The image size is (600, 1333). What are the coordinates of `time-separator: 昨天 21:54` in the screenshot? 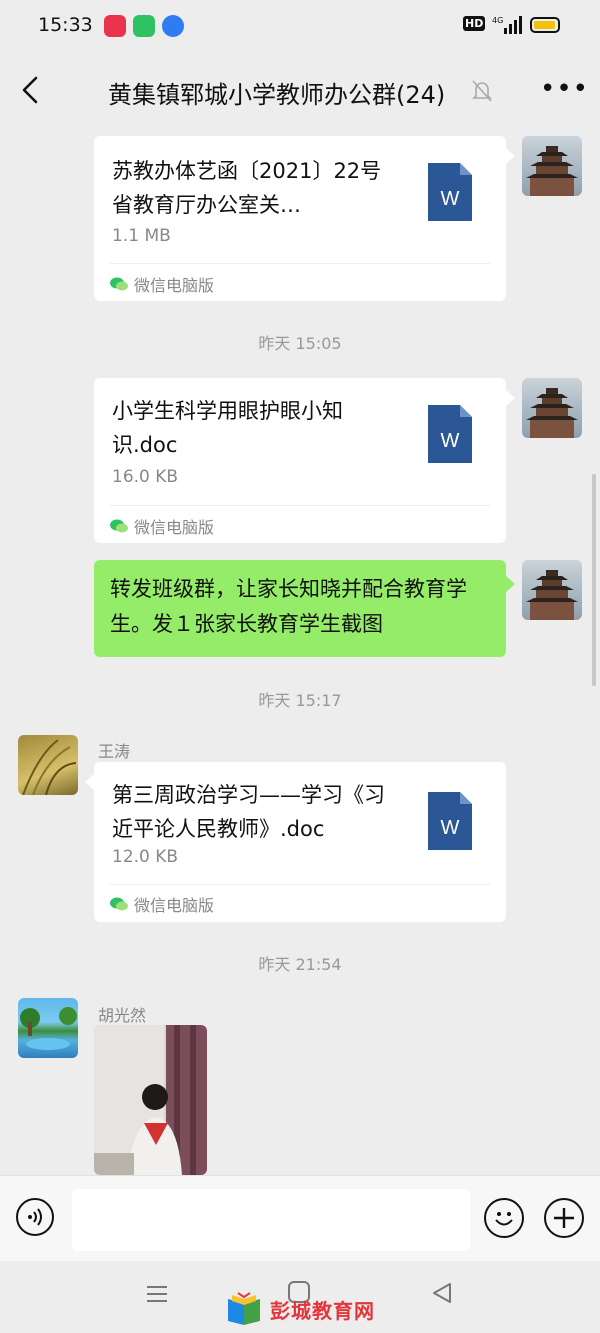 It's located at (300, 964).